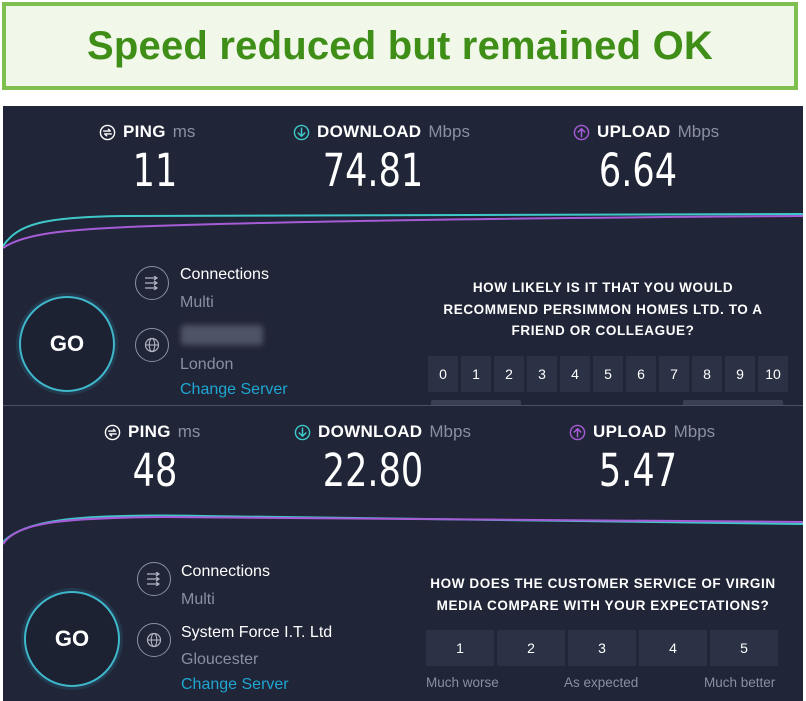  Describe the element at coordinates (773, 374) in the screenshot. I see `rating-option: 10` at that location.